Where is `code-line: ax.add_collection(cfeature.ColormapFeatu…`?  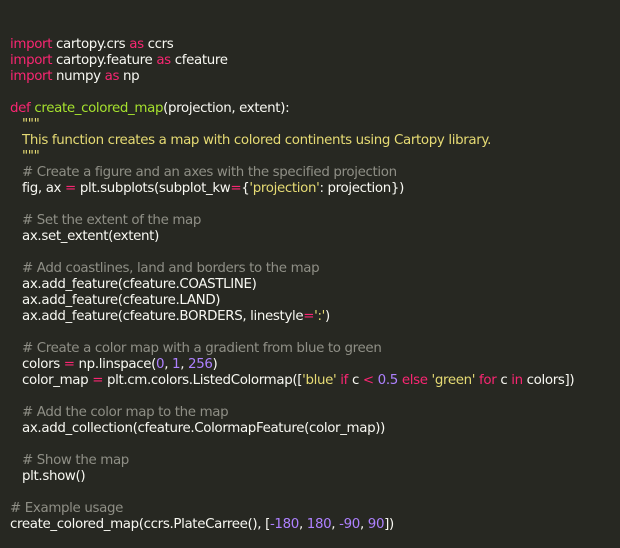
code-line: ax.add_collection(cfeature.ColormapFeatu… is located at coordinates (315, 429).